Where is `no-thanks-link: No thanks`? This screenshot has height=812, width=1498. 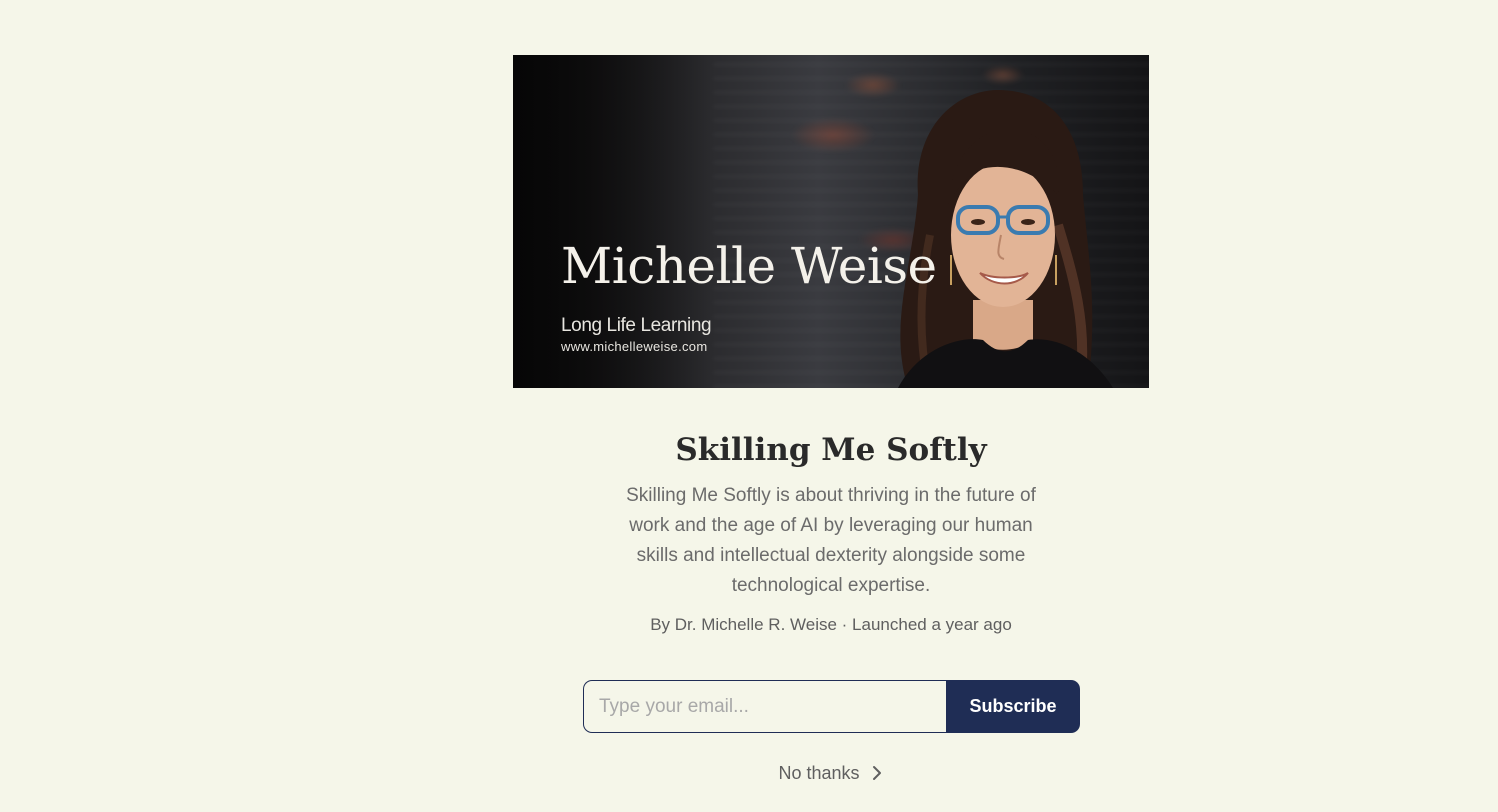 no-thanks-link: No thanks is located at coordinates (831, 773).